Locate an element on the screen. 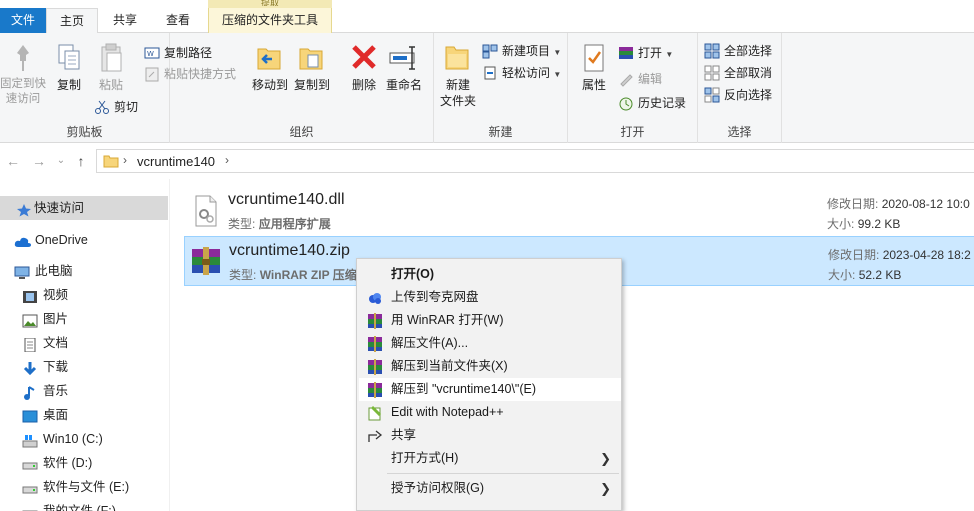 Image resolution: width=974 pixels, height=511 pixels. forward-arrow-icon: → is located at coordinates (39, 161).